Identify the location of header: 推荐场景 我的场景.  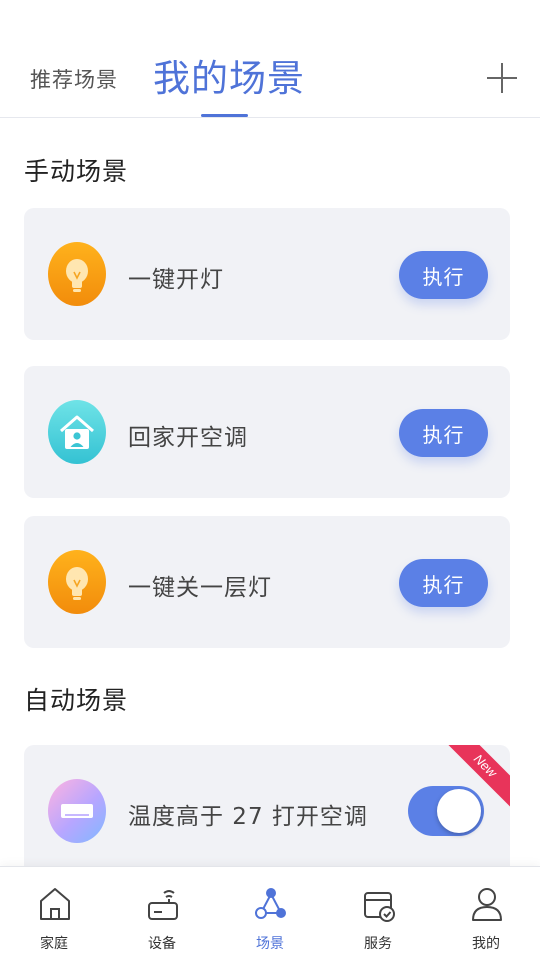
(270, 59).